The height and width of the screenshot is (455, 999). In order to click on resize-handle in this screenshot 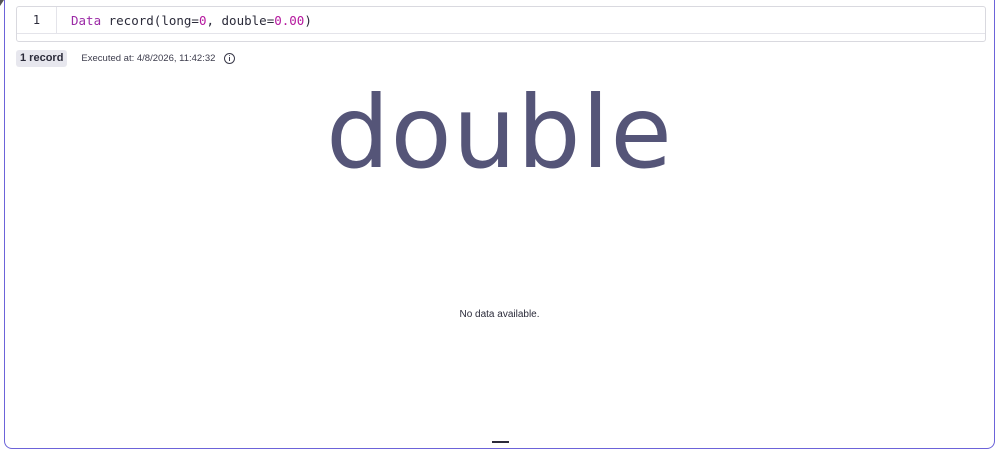, I will do `click(500, 442)`.